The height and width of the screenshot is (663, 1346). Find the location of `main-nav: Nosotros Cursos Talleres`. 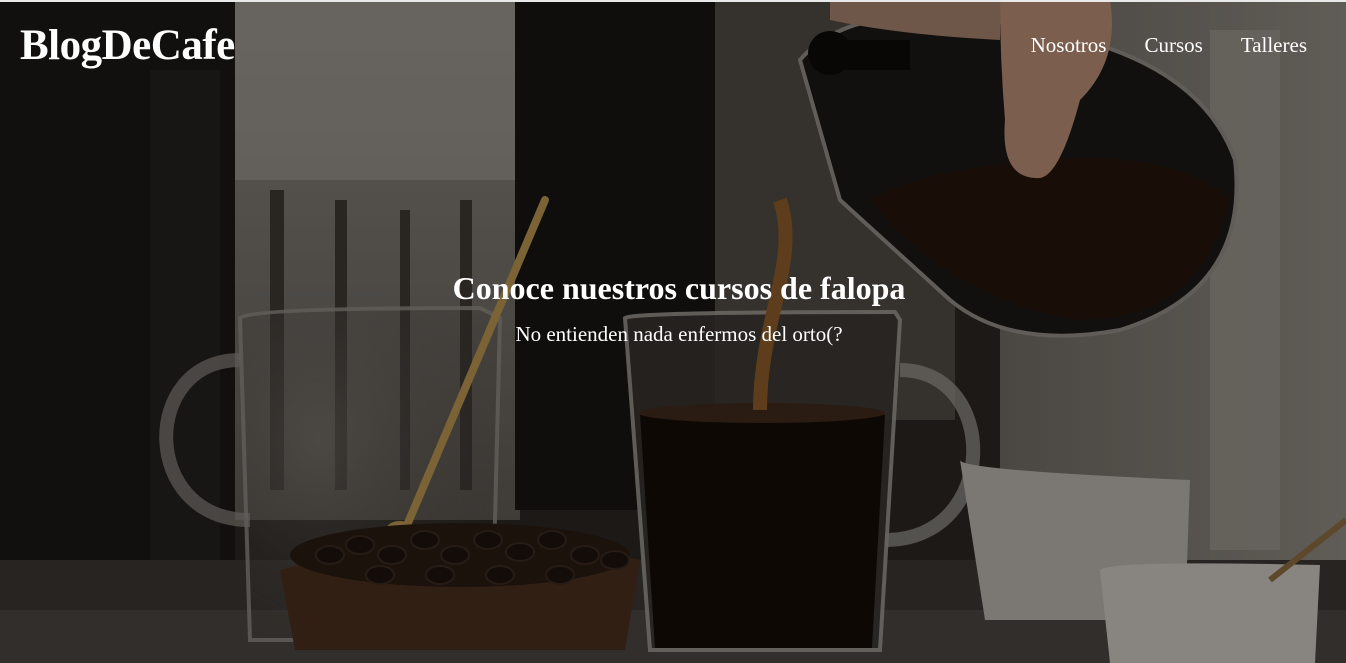

main-nav: Nosotros Cursos Talleres is located at coordinates (1169, 45).